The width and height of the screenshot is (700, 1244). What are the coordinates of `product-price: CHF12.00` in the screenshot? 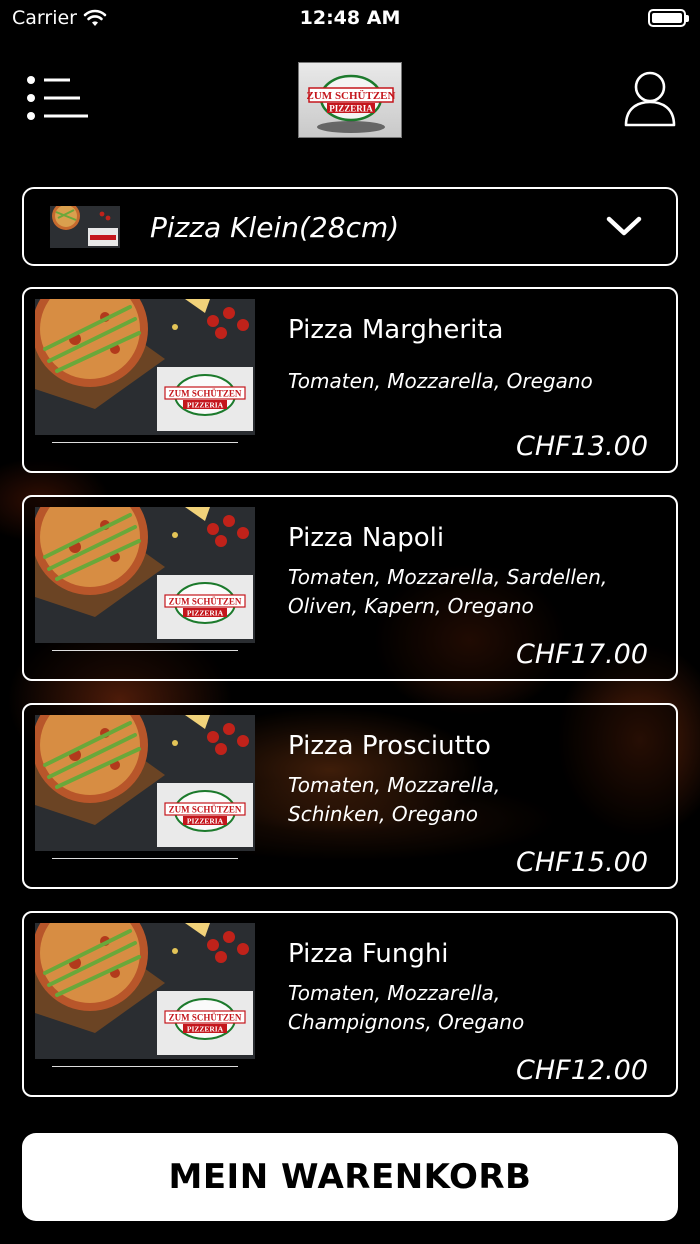 It's located at (582, 1070).